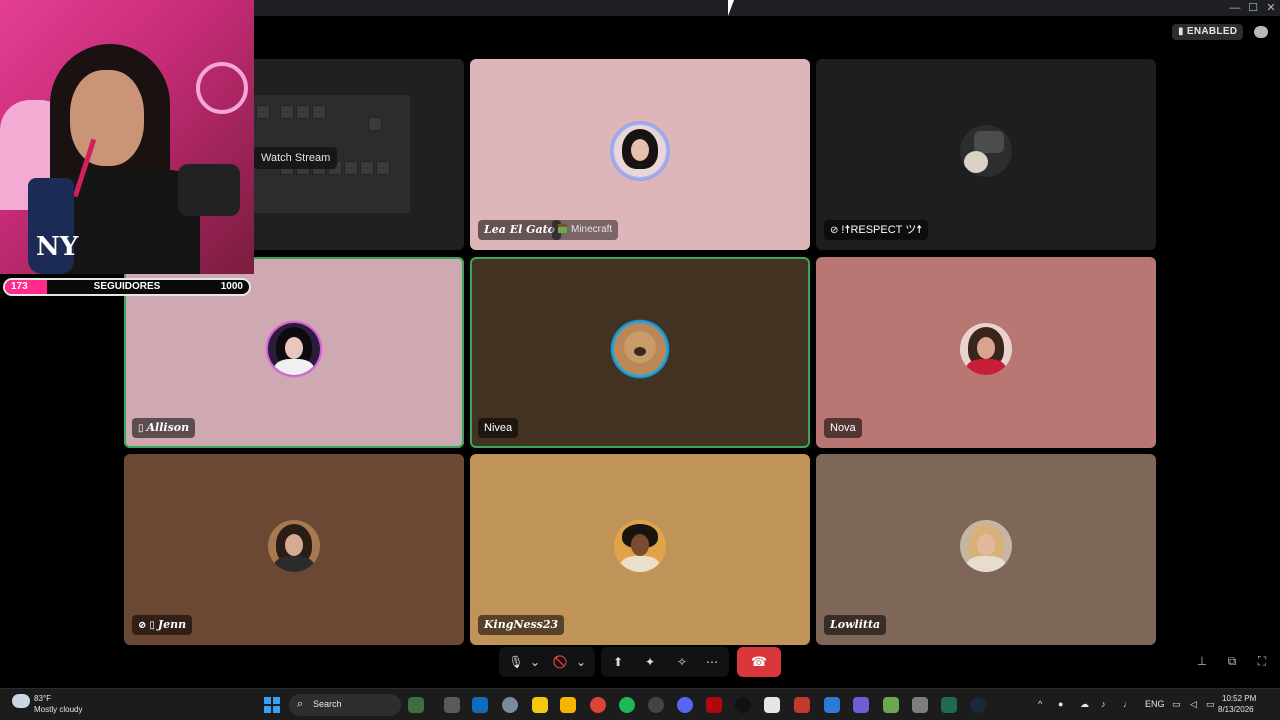  I want to click on speaker-icon: ◁, so click(1193, 704).